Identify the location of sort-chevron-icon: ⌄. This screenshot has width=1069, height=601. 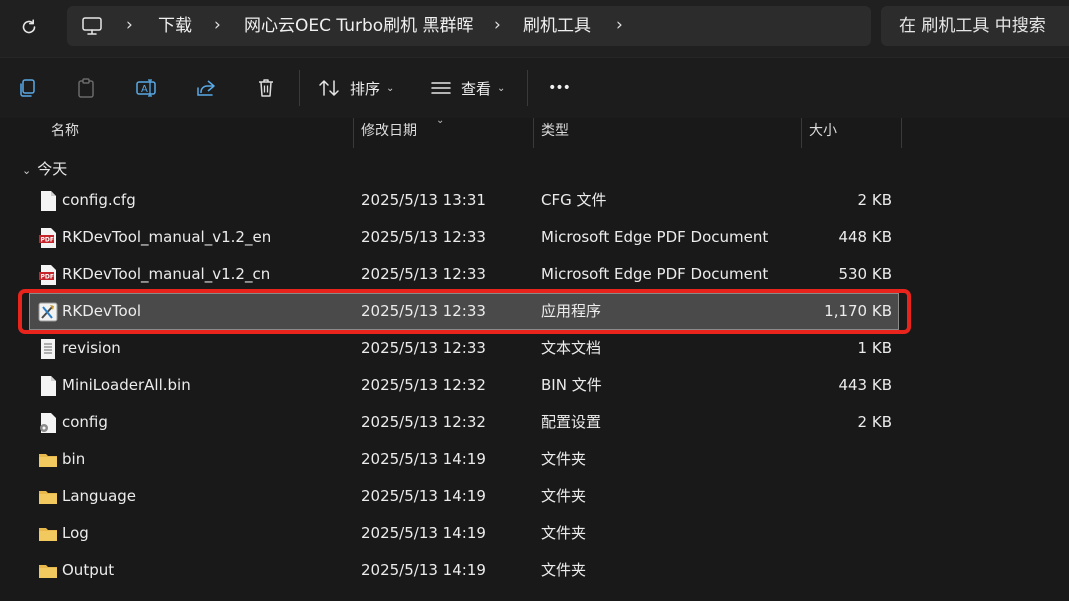
(440, 120).